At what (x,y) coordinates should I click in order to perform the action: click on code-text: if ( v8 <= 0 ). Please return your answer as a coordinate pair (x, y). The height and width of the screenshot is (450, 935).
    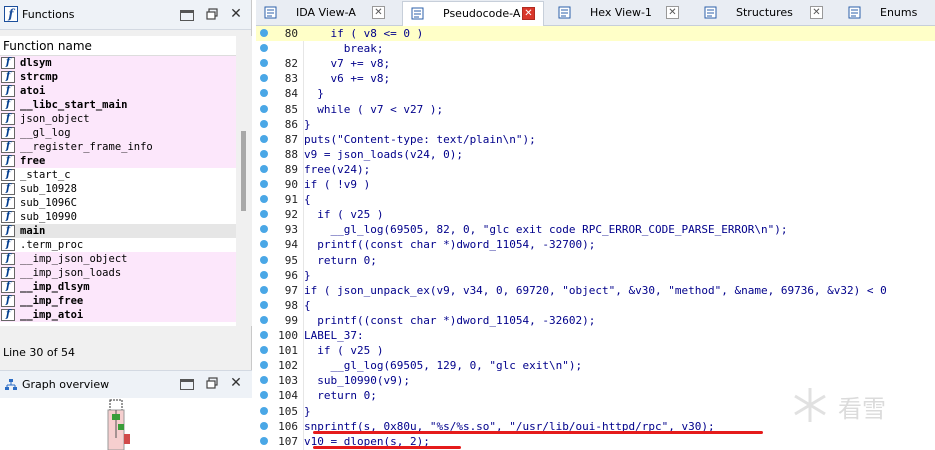
    Looking at the image, I should click on (364, 33).